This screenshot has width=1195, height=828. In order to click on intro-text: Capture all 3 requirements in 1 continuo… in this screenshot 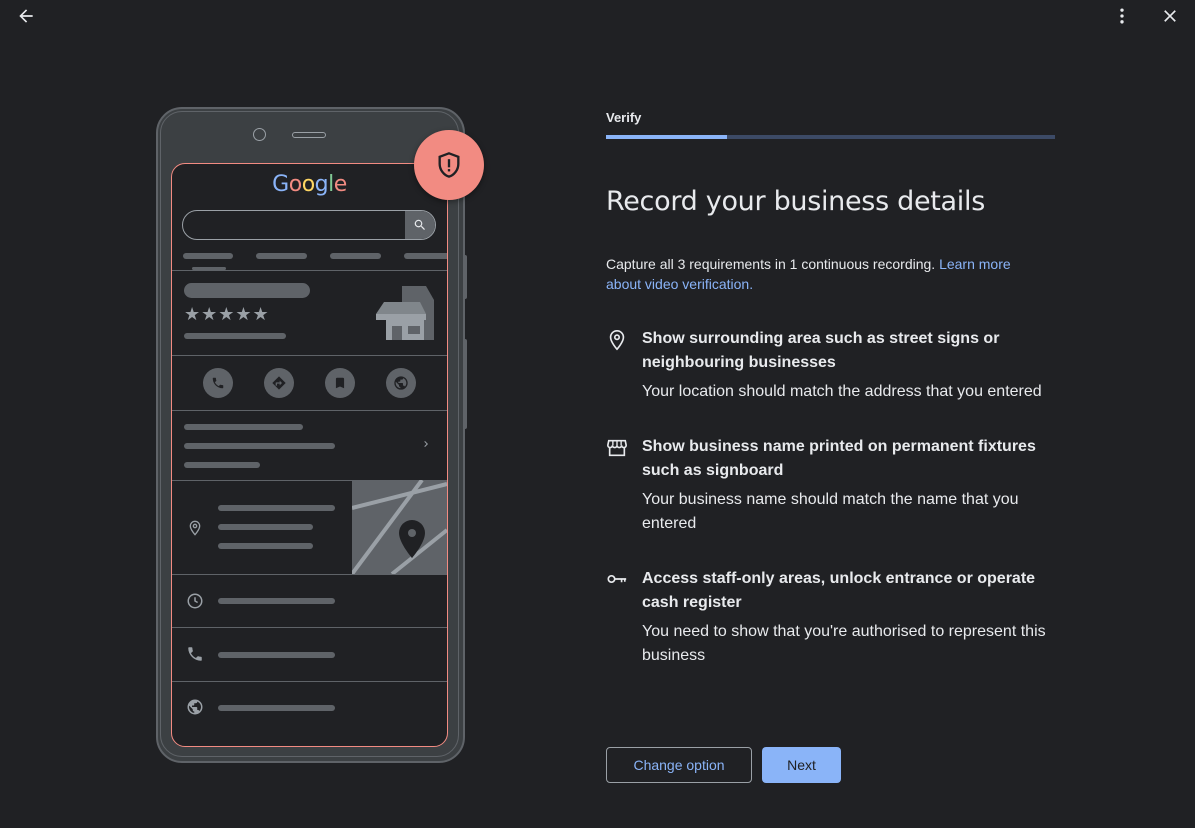, I will do `click(808, 274)`.